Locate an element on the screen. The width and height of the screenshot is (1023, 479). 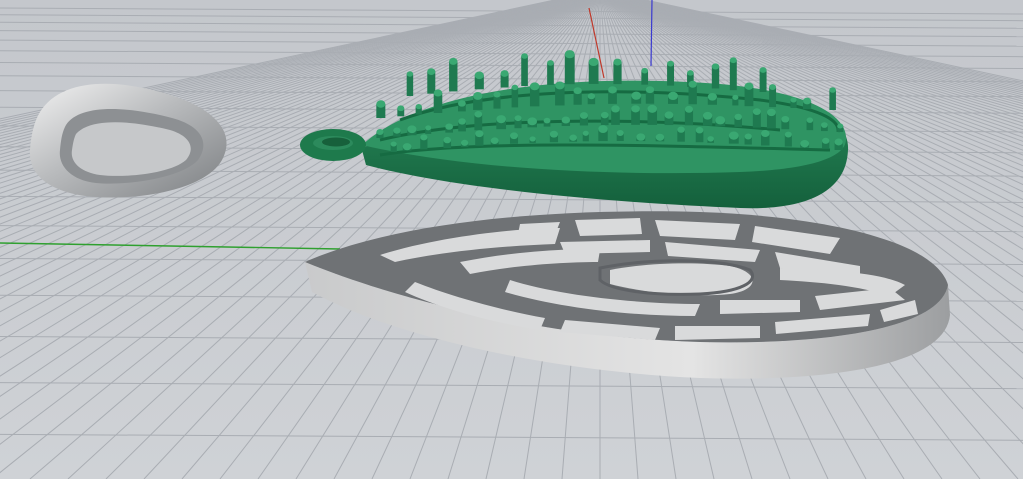
hanging-loop is located at coordinates (333, 145).